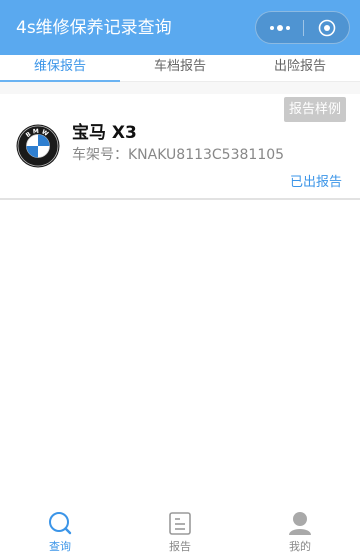 This screenshot has height=560, width=360. Describe the element at coordinates (279, 27) in the screenshot. I see `more-dots-icon` at that location.